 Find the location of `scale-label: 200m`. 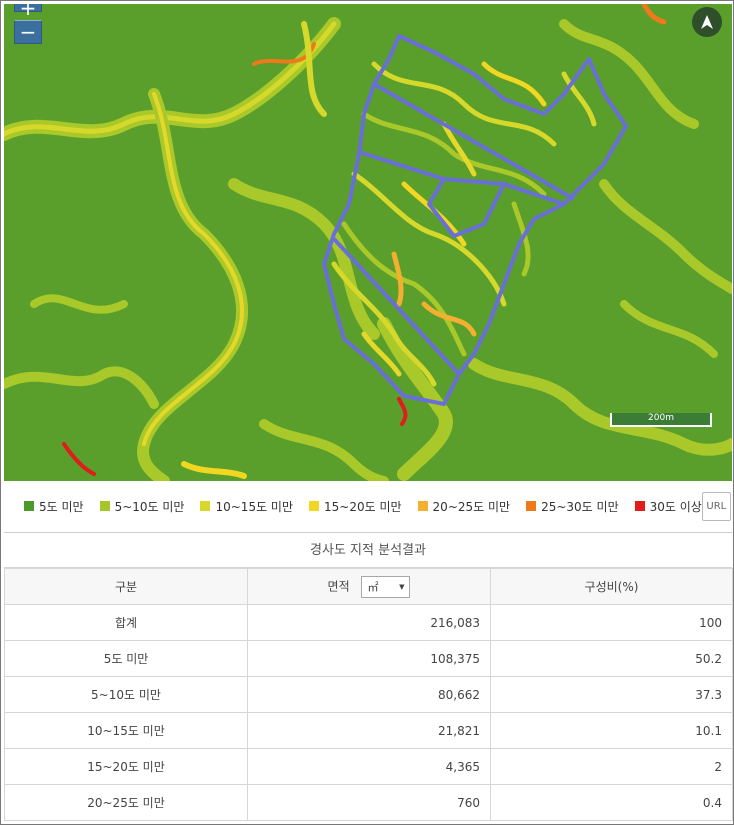

scale-label: 200m is located at coordinates (661, 418).